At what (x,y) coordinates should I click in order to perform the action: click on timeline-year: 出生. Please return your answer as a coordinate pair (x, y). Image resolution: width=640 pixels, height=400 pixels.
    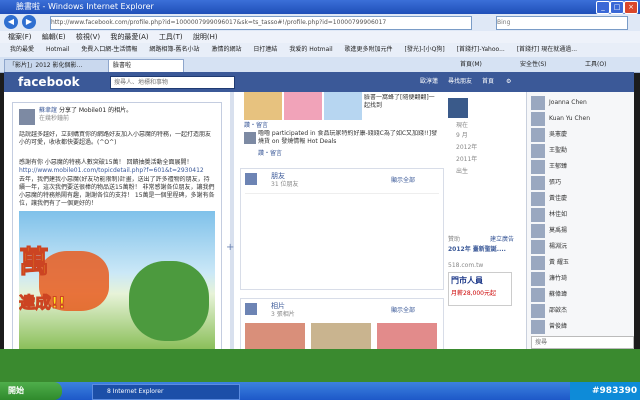
    Looking at the image, I should click on (462, 172).